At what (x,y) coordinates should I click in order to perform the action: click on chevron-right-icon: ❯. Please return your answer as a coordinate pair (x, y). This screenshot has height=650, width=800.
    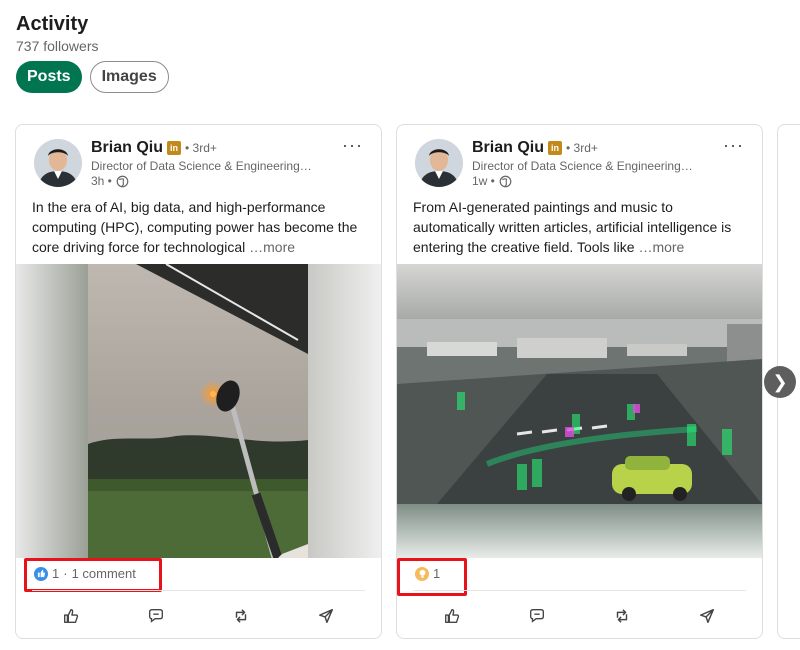
    Looking at the image, I should click on (780, 382).